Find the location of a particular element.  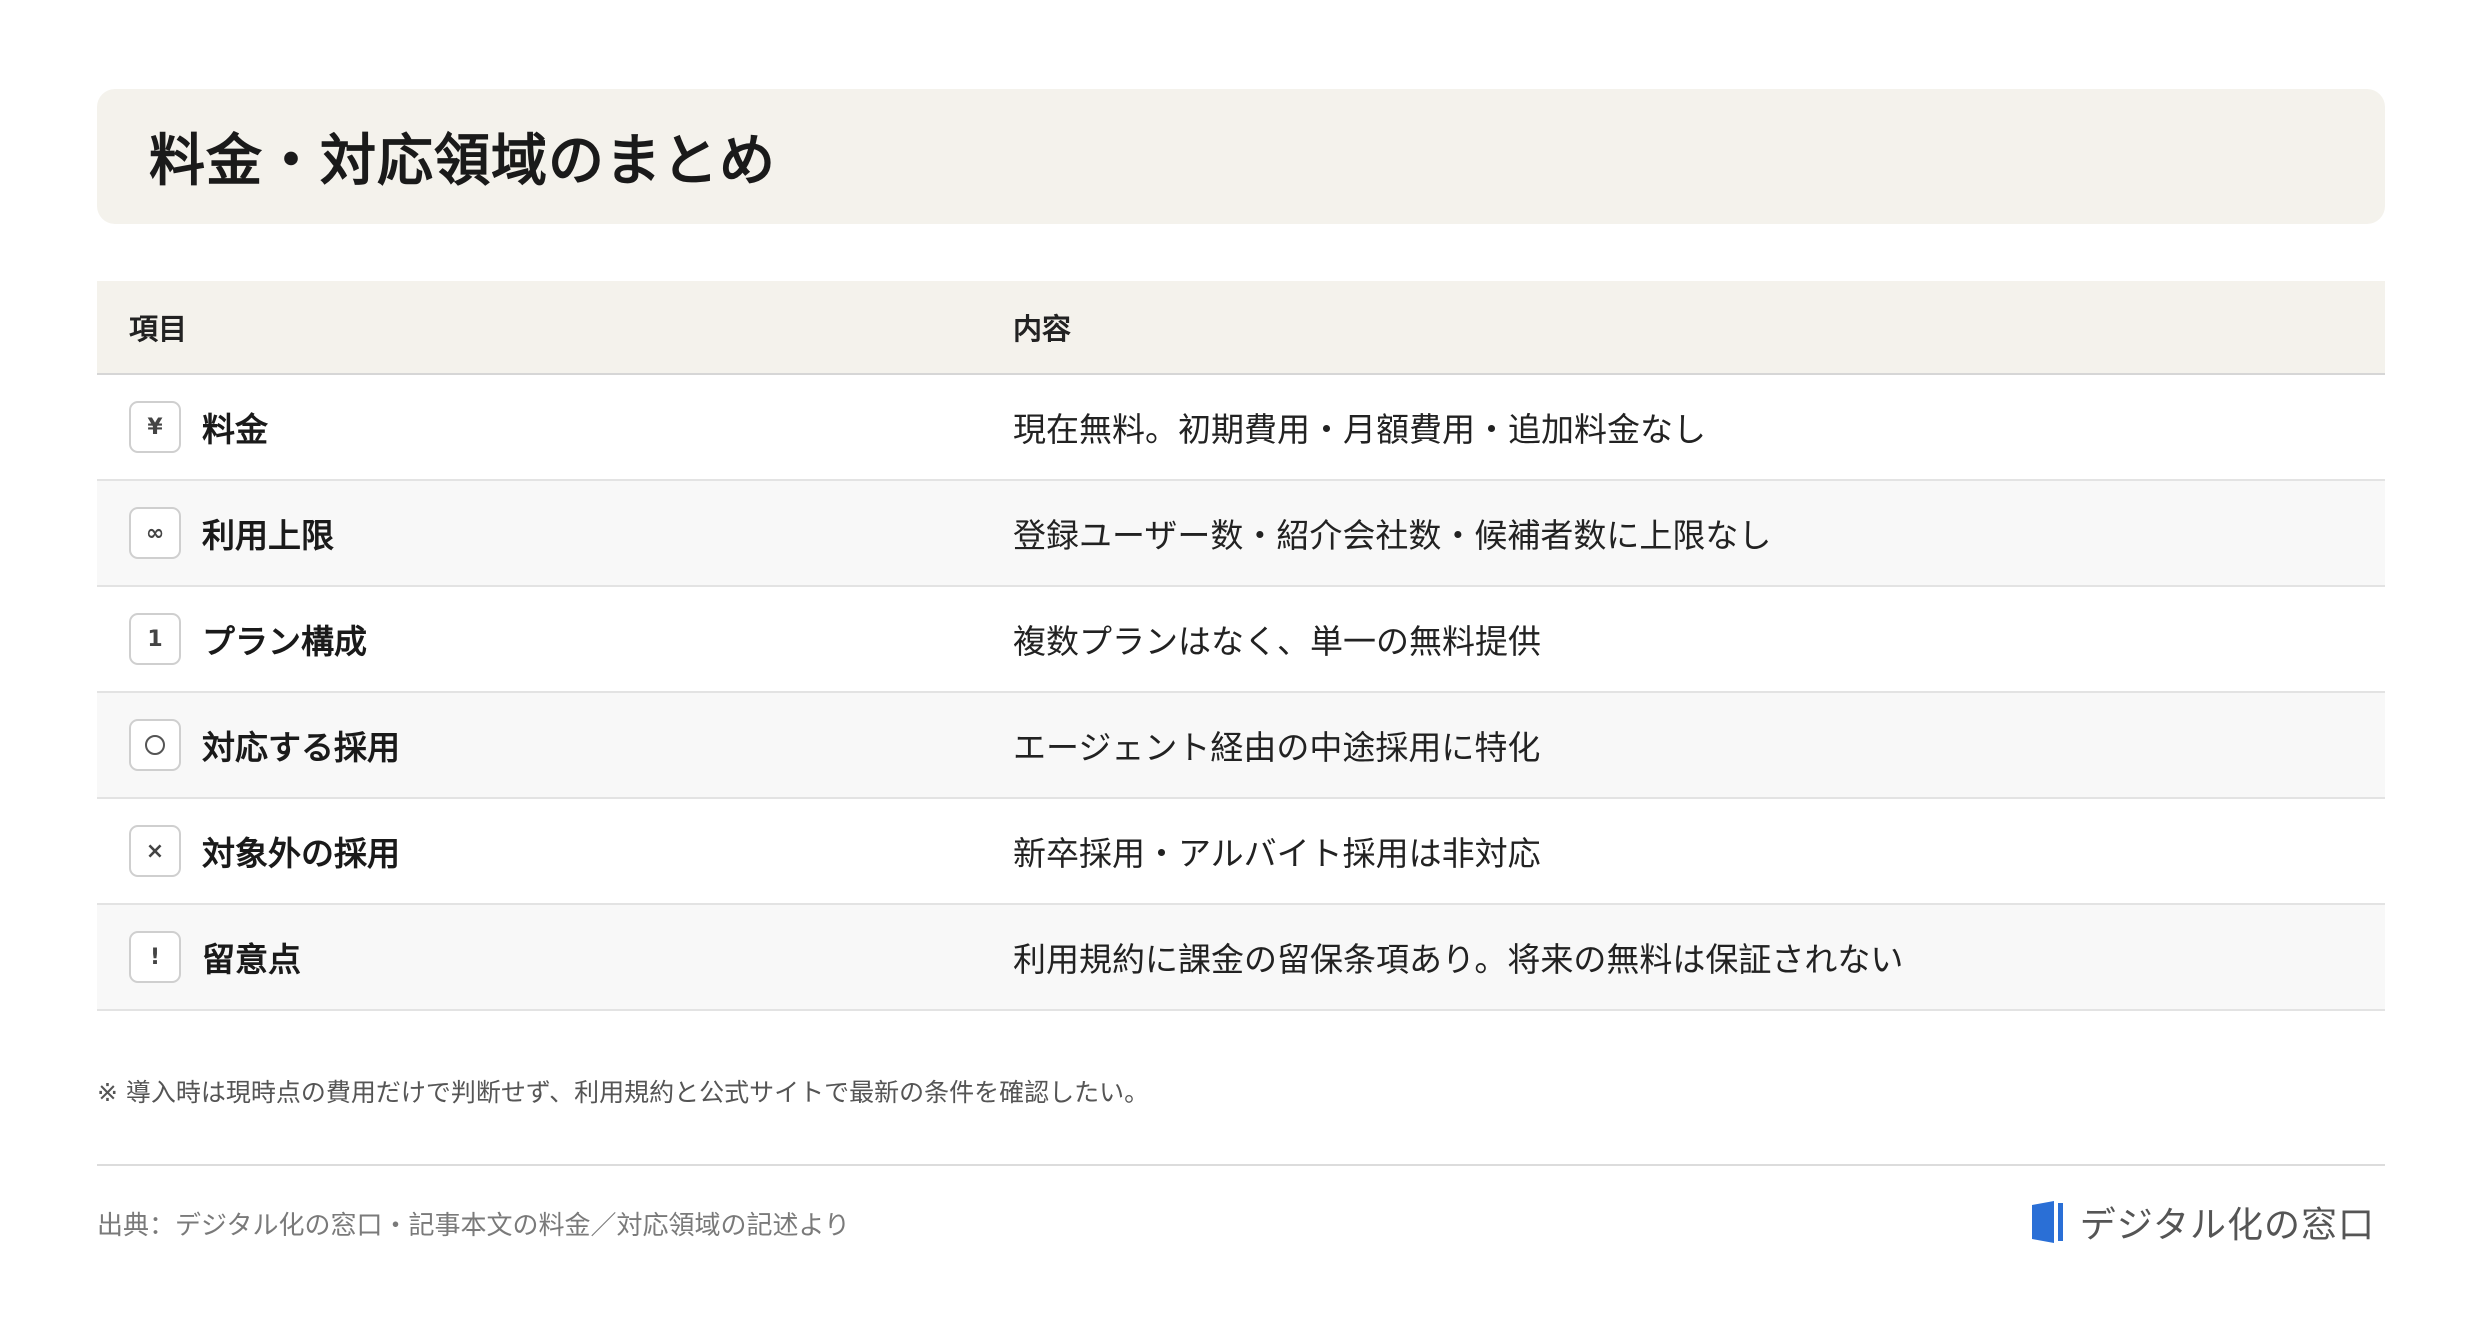

table-row: ¥ 料金 現在無料。初期費用・月額費用・追加料金なし is located at coordinates (1241, 428).